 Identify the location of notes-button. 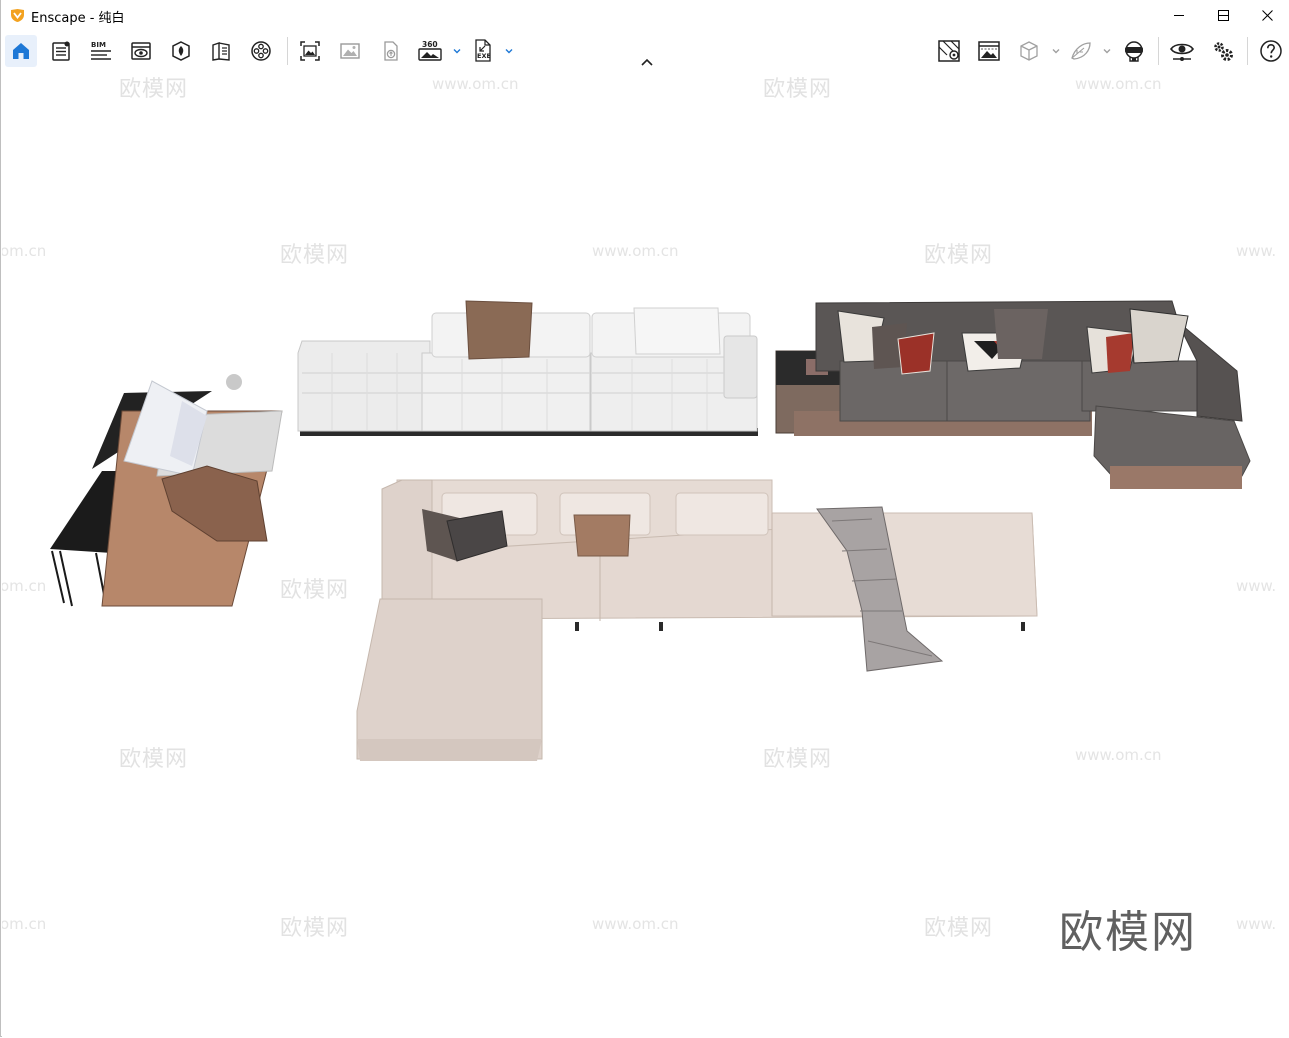
(61, 51).